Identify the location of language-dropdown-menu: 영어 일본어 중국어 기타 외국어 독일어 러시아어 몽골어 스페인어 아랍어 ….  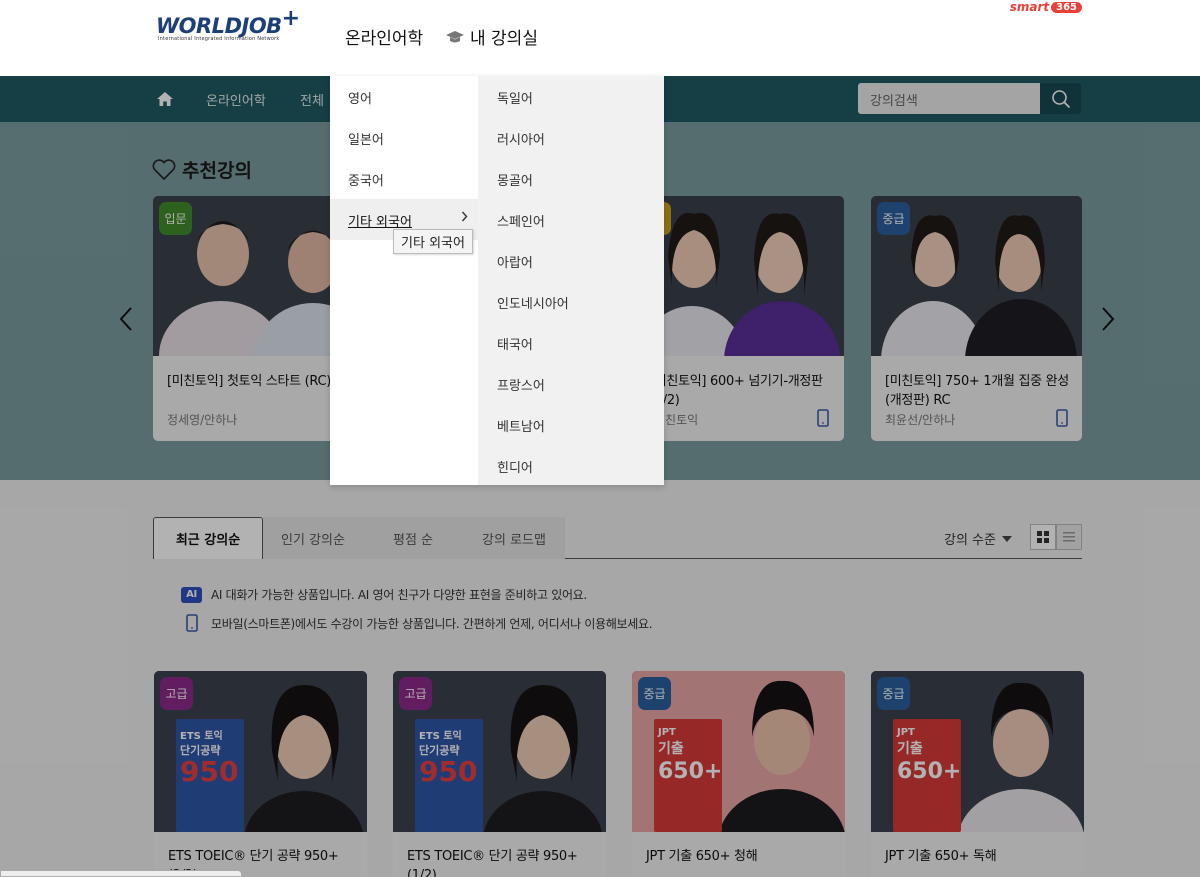
(497, 280).